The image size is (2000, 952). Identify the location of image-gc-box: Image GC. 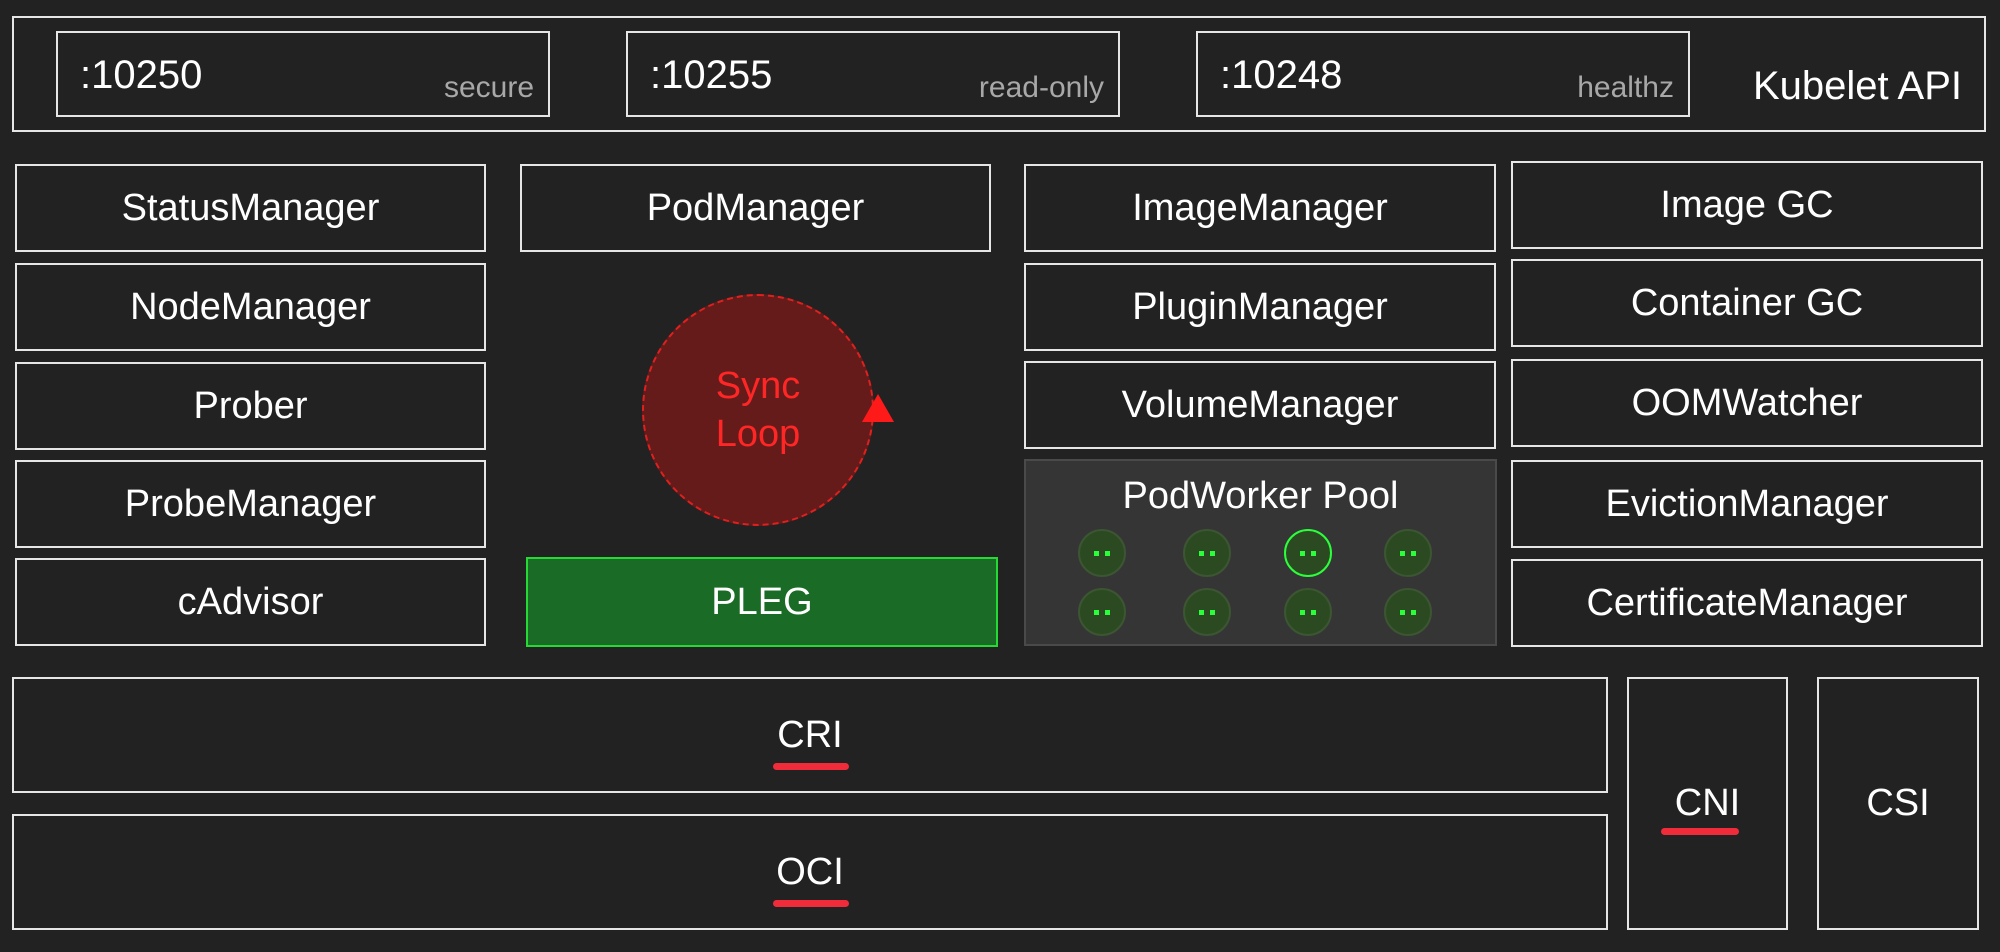
(1747, 205).